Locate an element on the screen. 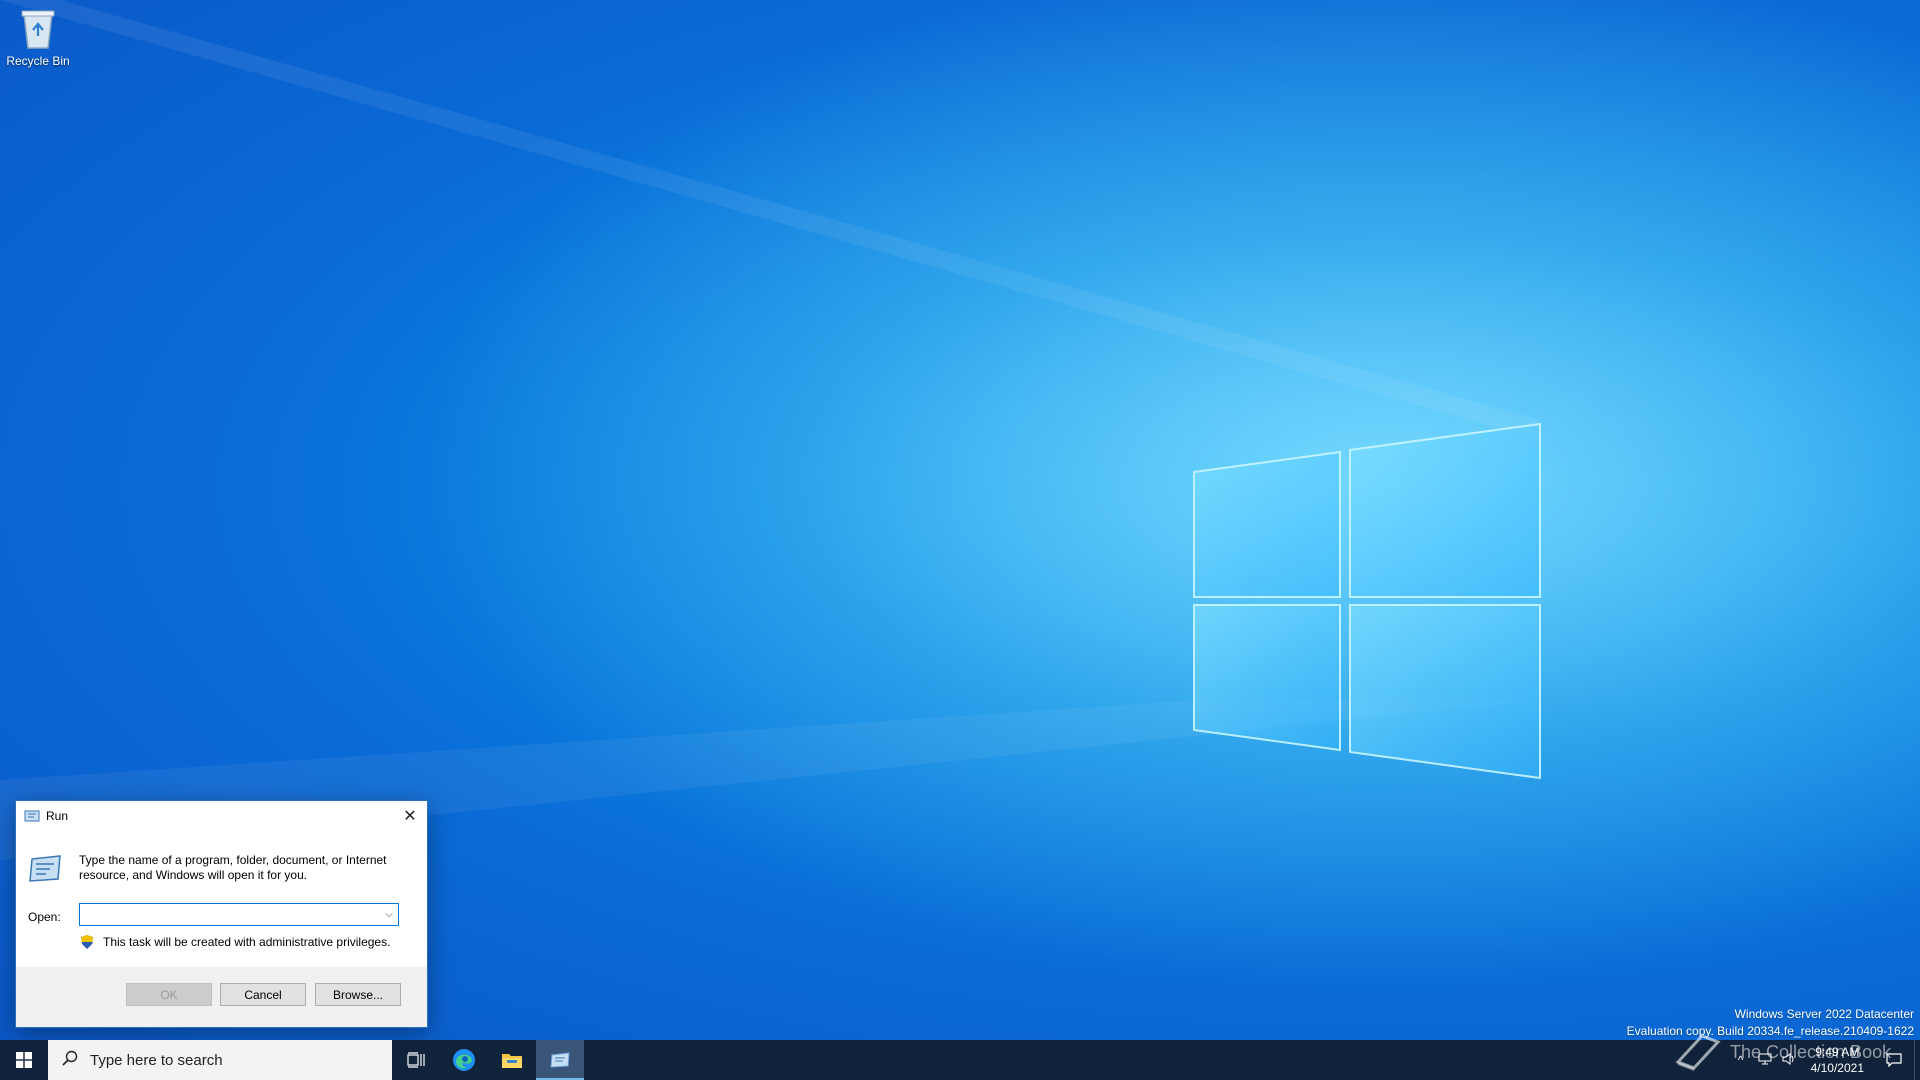 The width and height of the screenshot is (1920, 1080). edge-icon is located at coordinates (464, 1060).